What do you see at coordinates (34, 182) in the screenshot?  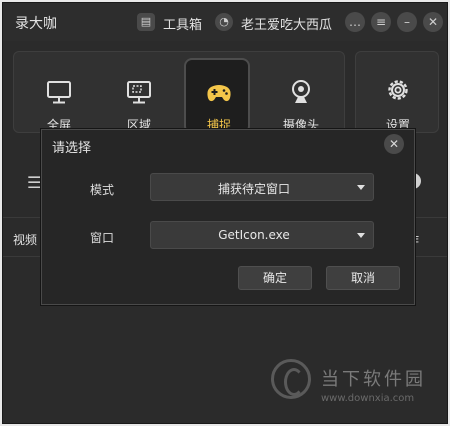 I see `list-icon: ☰` at bounding box center [34, 182].